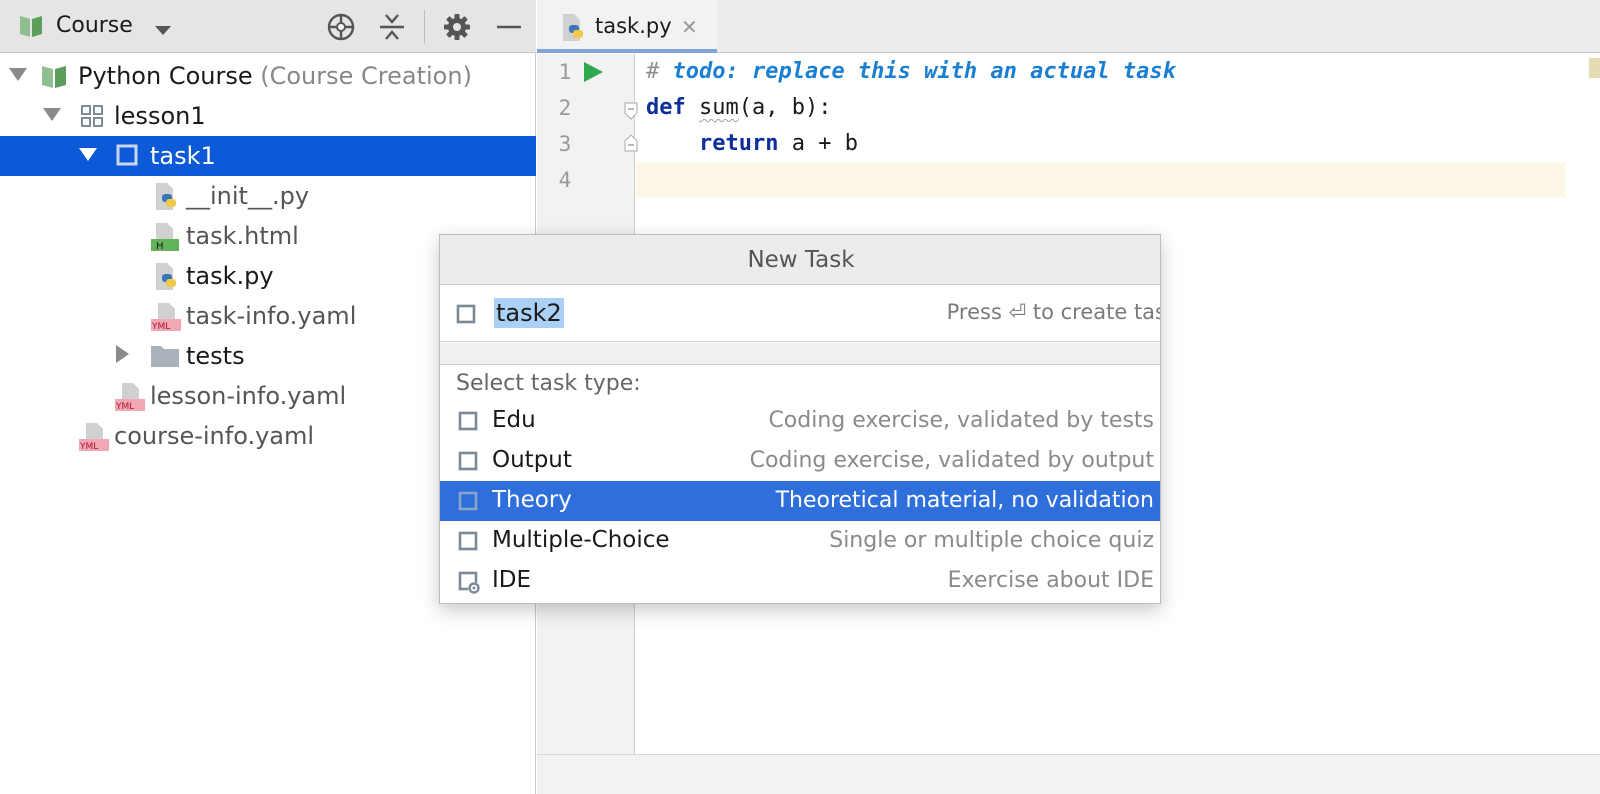  Describe the element at coordinates (689, 27) in the screenshot. I see `close-icon: ✕` at that location.